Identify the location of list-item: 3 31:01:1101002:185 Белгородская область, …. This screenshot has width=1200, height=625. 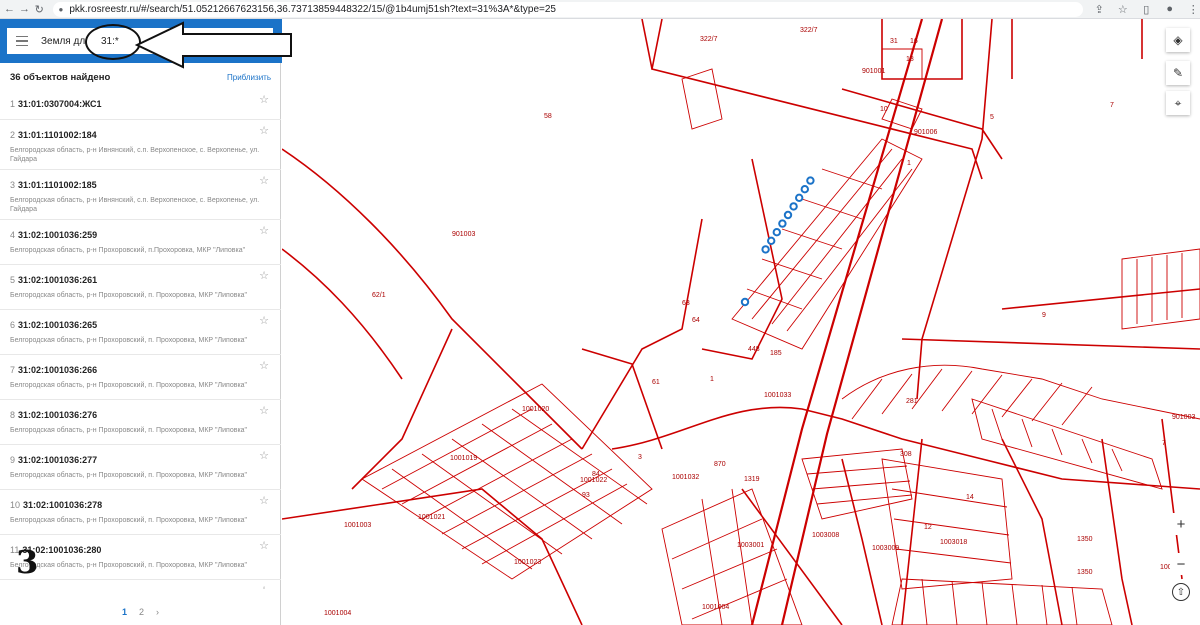
(140, 195).